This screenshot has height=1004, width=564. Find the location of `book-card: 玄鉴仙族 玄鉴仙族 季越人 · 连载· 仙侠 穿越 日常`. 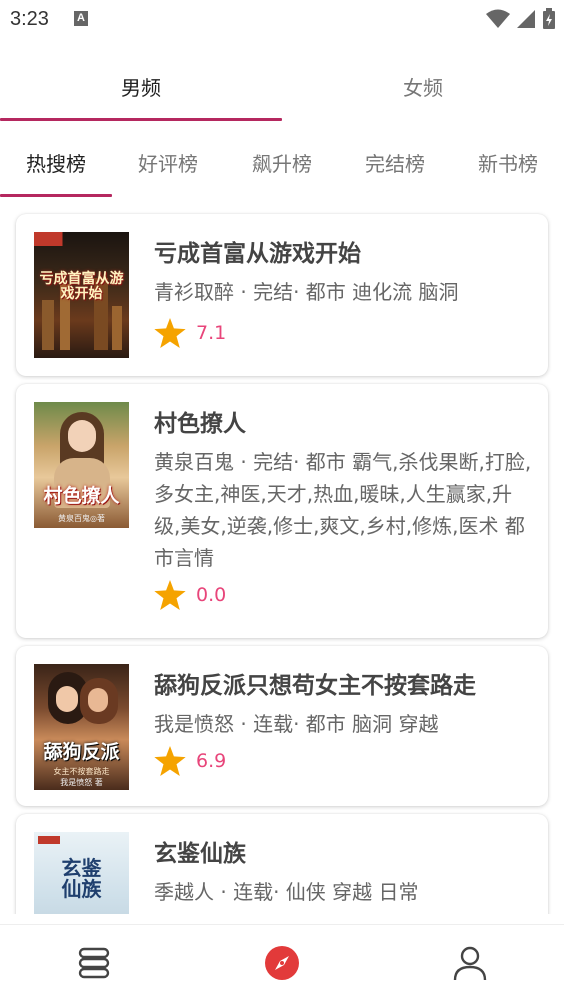

book-card: 玄鉴仙族 玄鉴仙族 季越人 · 连载· 仙侠 穿越 日常 is located at coordinates (282, 864).